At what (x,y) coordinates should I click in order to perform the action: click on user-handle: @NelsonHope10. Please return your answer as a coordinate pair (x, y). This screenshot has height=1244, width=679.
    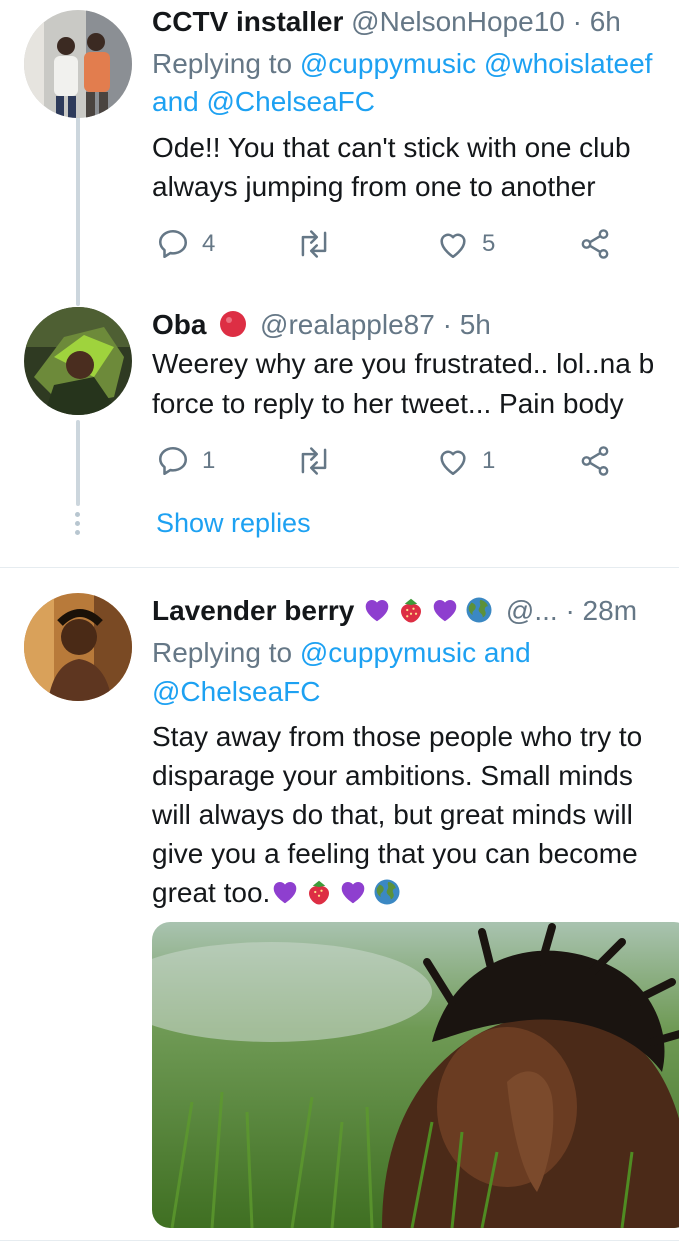
    Looking at the image, I should click on (458, 21).